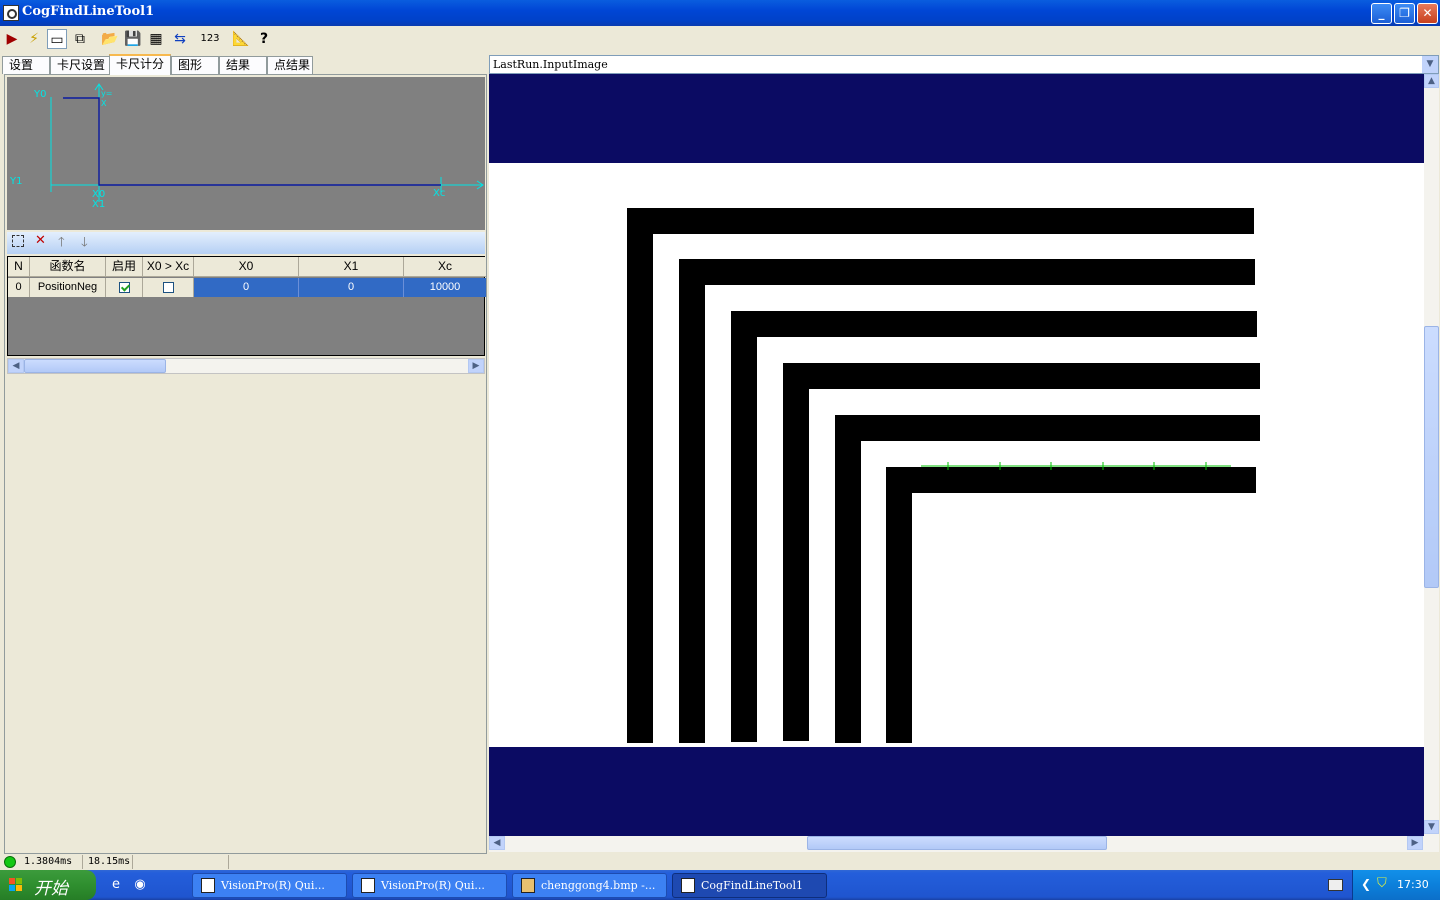 The image size is (1440, 900). Describe the element at coordinates (1431, 827) in the screenshot. I see `scroll-down-icon: ▼` at that location.